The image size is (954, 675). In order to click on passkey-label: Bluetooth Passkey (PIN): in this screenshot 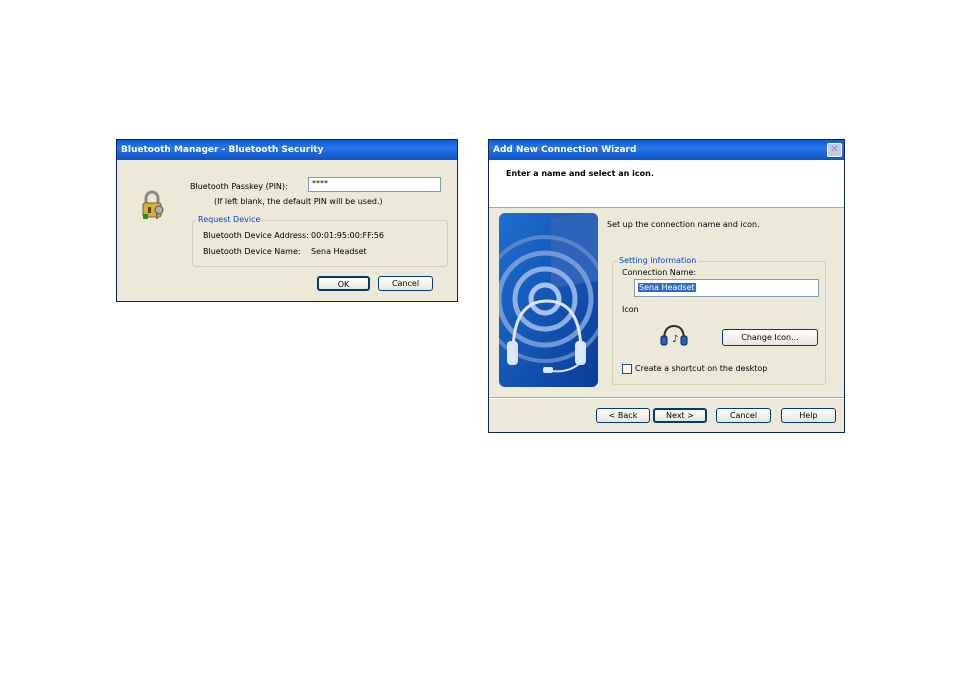, I will do `click(239, 186)`.